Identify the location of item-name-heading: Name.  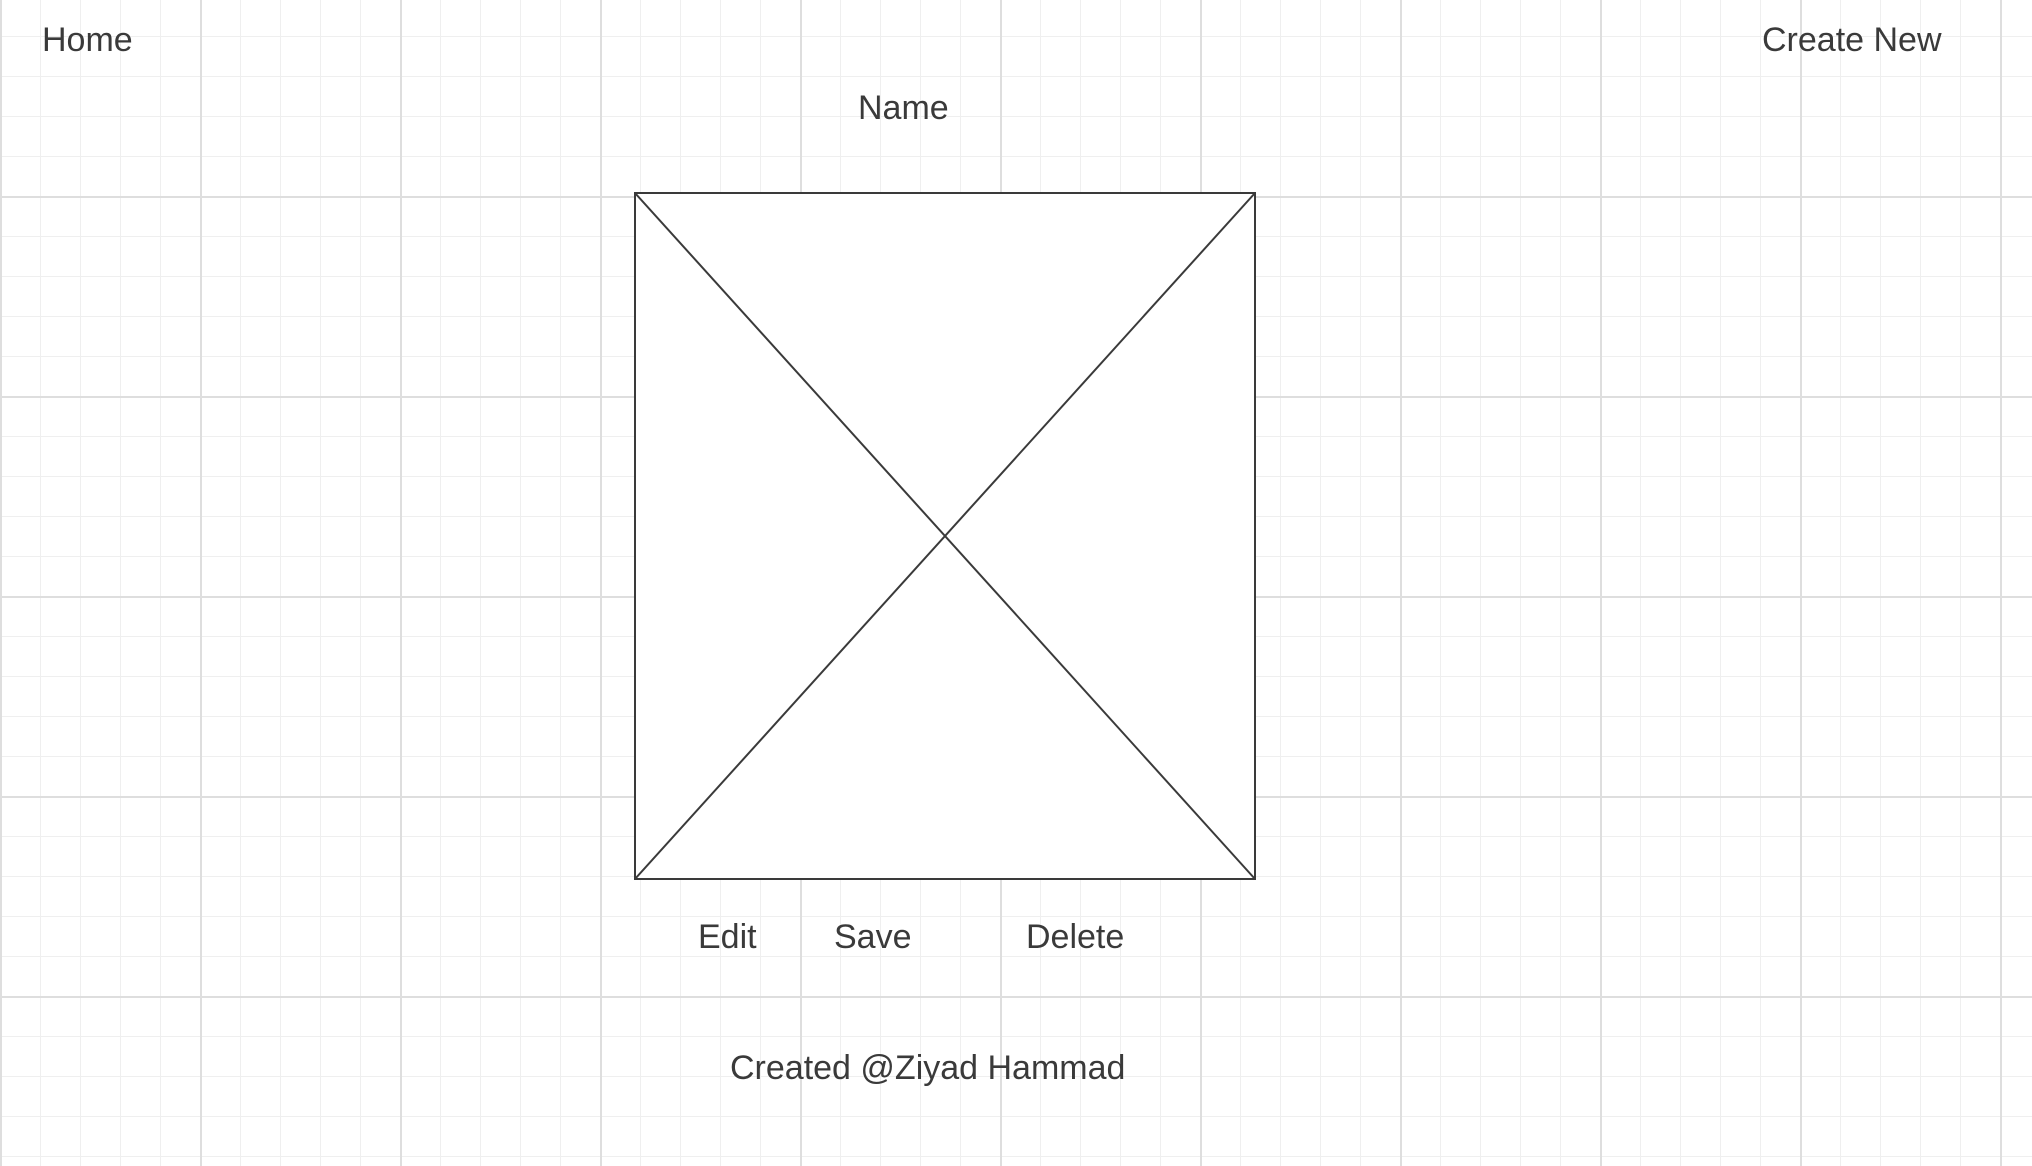
(903, 108).